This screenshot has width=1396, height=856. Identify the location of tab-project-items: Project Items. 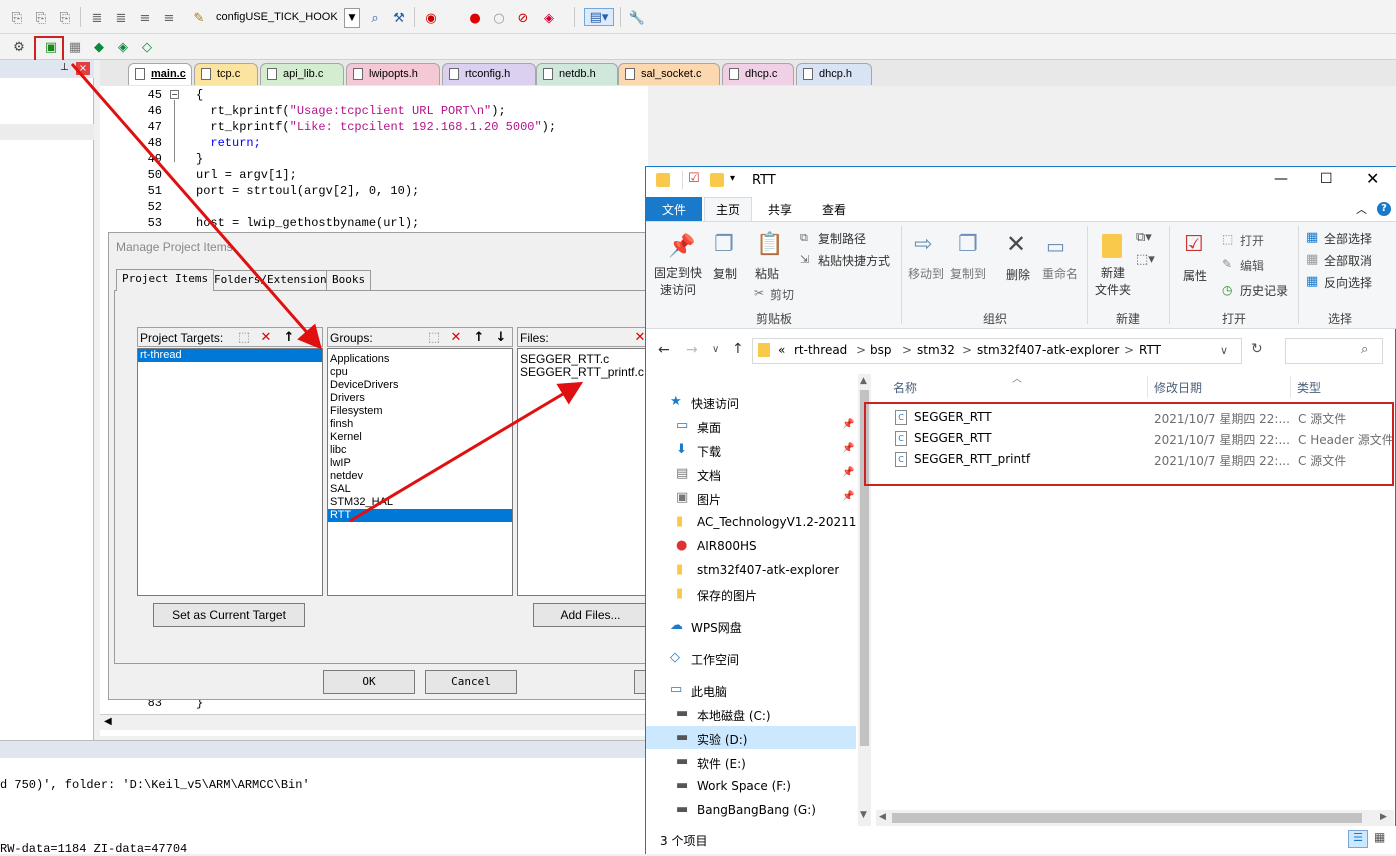
(165, 280).